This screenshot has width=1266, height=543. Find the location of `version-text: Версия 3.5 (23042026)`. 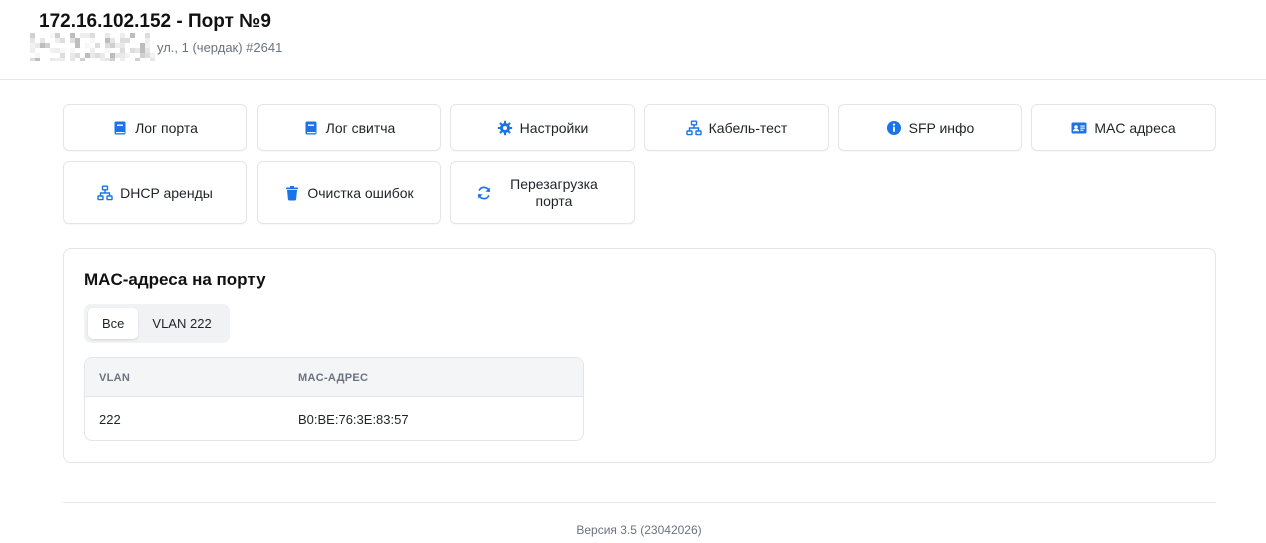

version-text: Версия 3.5 (23042026) is located at coordinates (639, 530).